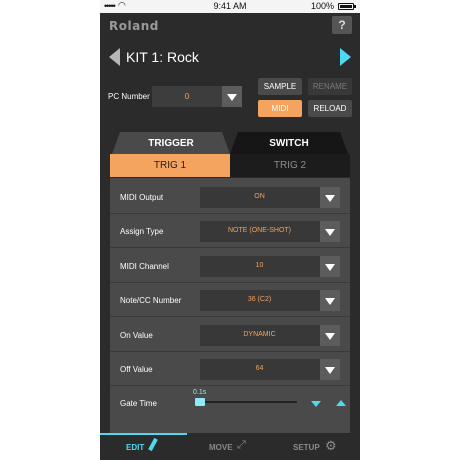 Image resolution: width=460 pixels, height=460 pixels. I want to click on slider-handle, so click(200, 402).